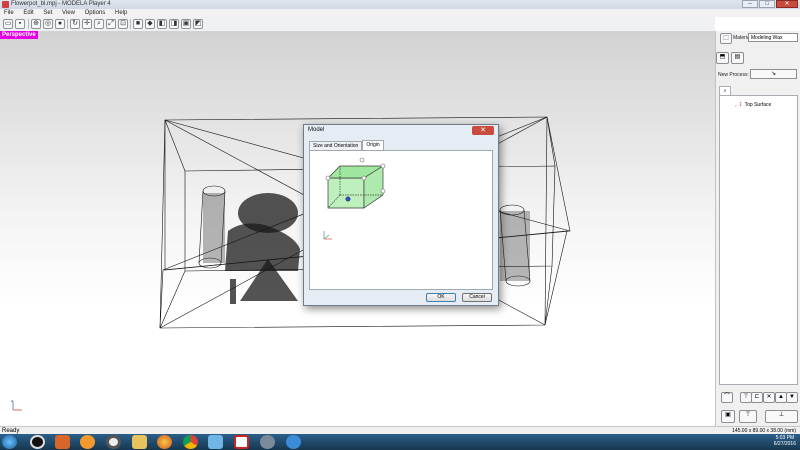  Describe the element at coordinates (781, 416) in the screenshot. I see `start-milling-icon: ⊥` at that location.